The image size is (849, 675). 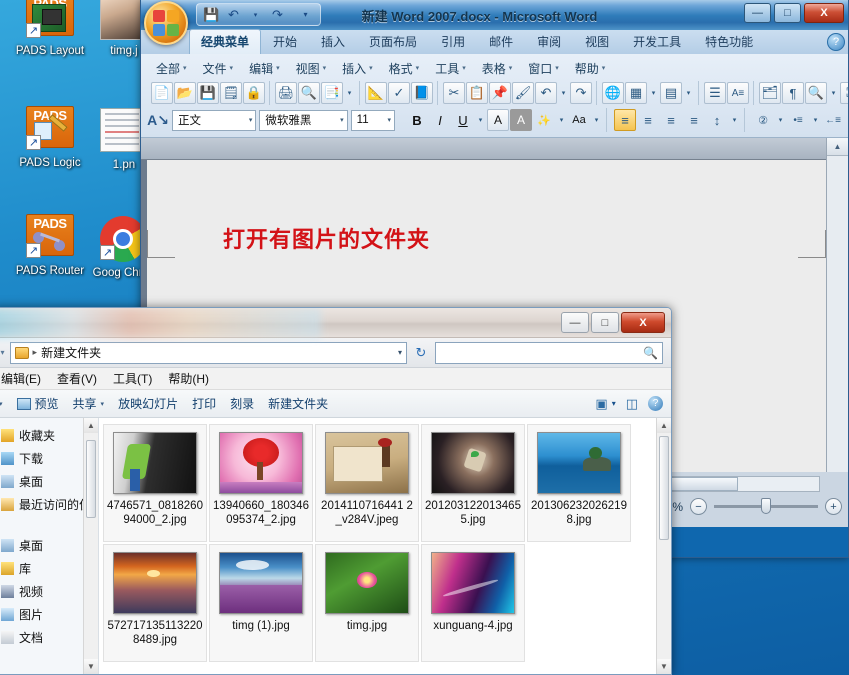 I want to click on save-as-web-icon: 🗒, so click(x=231, y=93).